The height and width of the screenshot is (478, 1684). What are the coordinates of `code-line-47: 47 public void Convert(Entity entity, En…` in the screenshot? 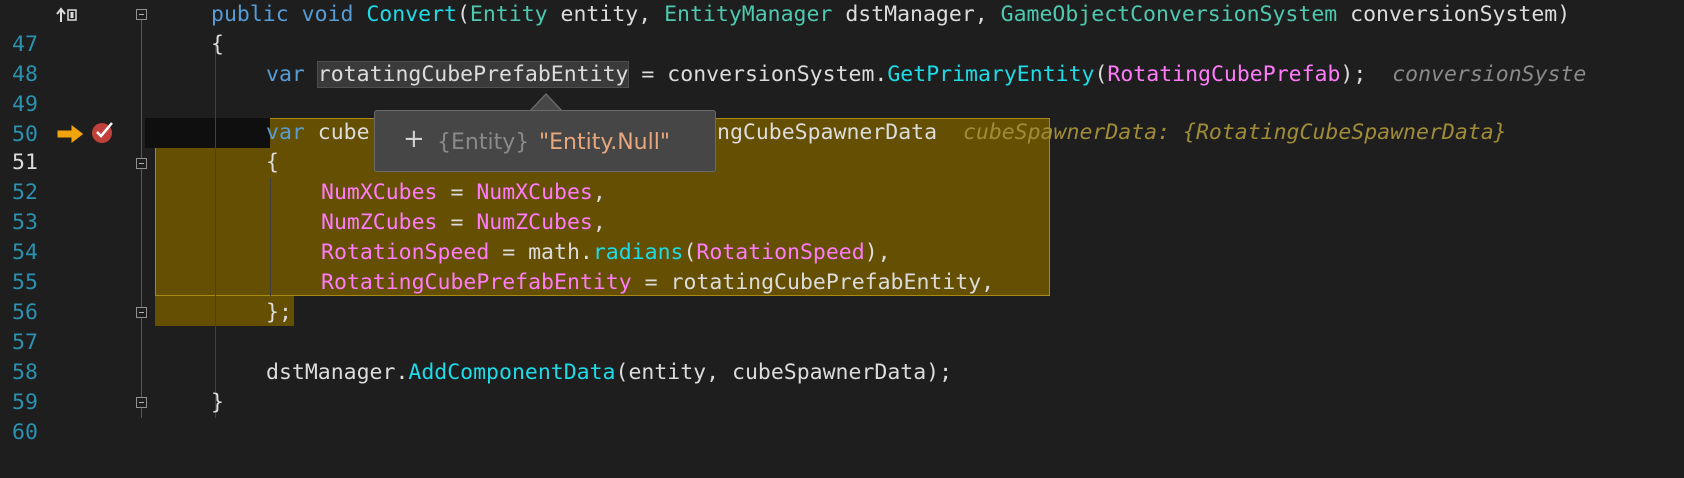 It's located at (842, 28).